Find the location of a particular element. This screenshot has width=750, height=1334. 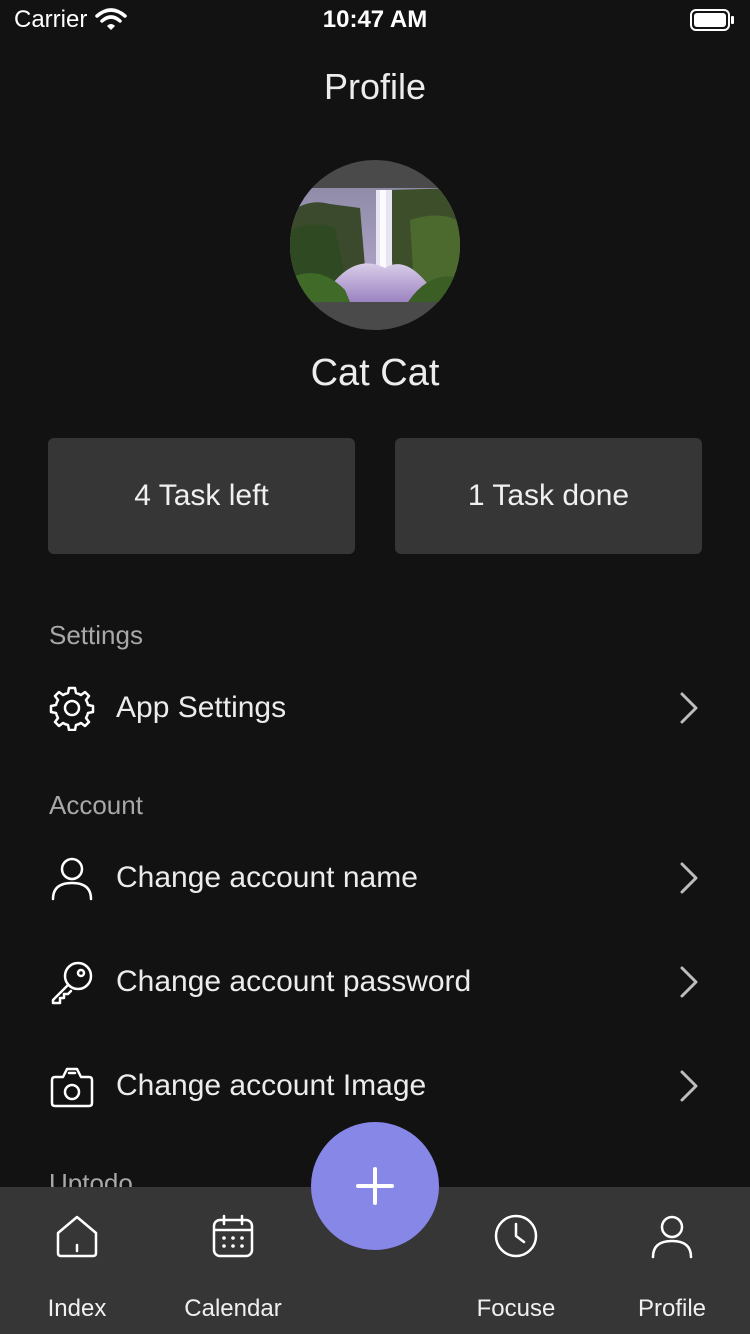

change-name-row: Change account name is located at coordinates (378, 878).